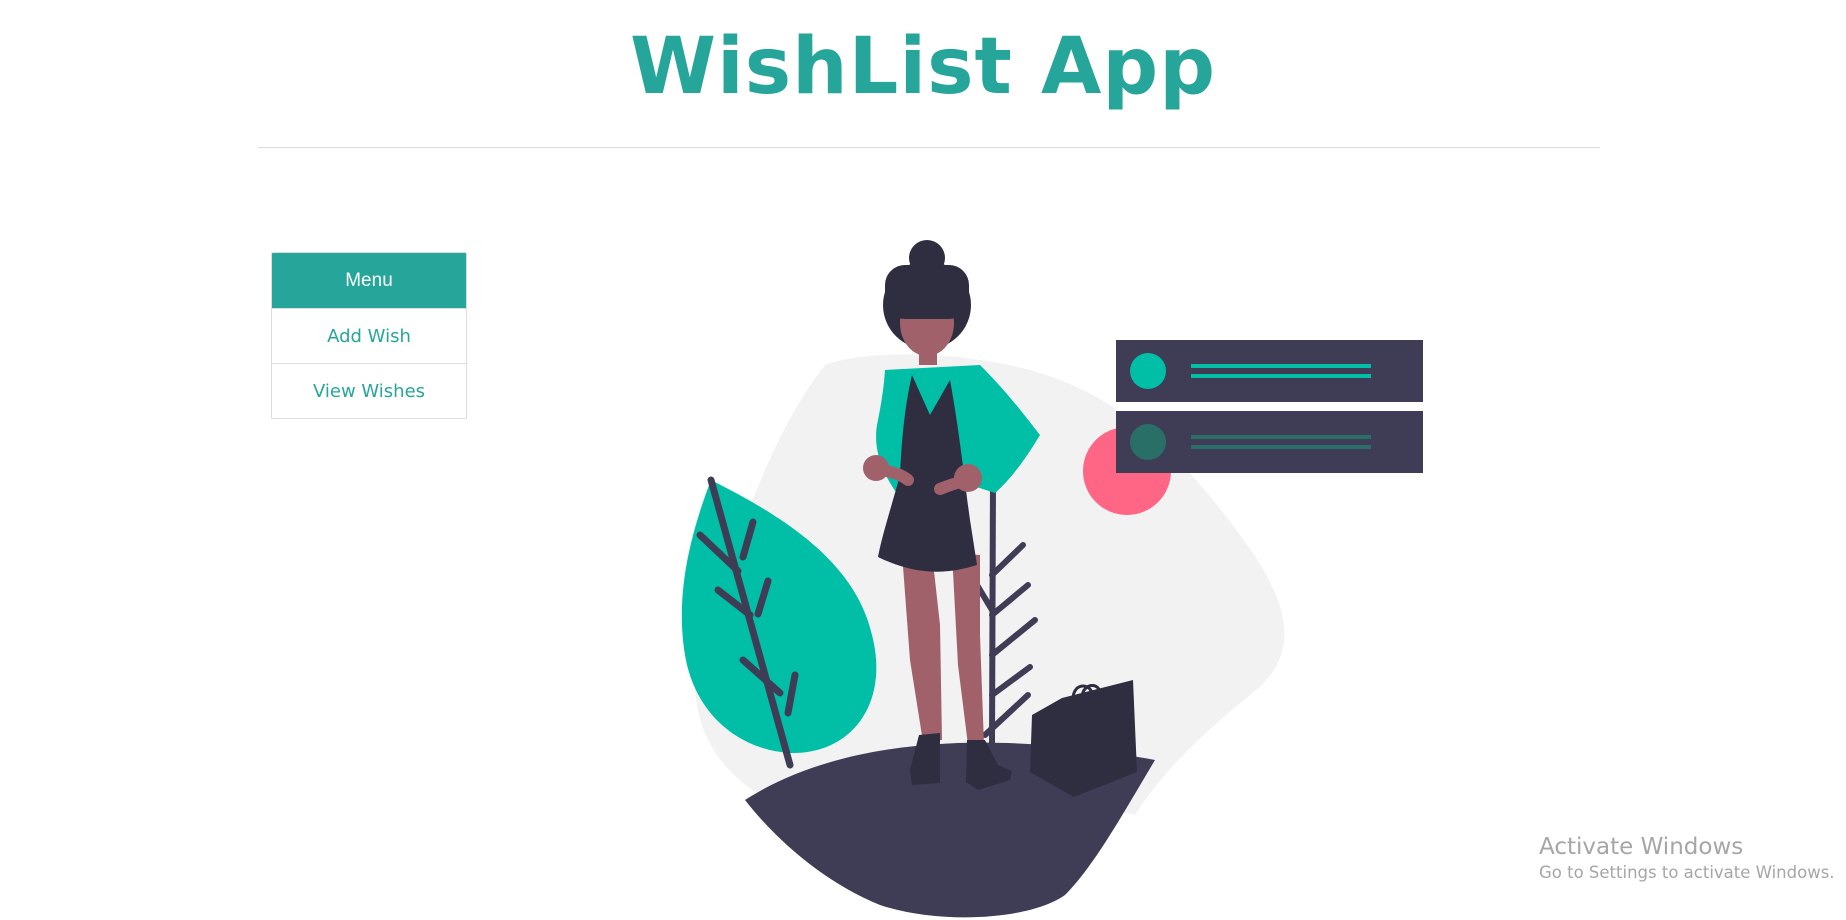 The image size is (1846, 920). What do you see at coordinates (923, 67) in the screenshot?
I see `app-title: WishList App` at bounding box center [923, 67].